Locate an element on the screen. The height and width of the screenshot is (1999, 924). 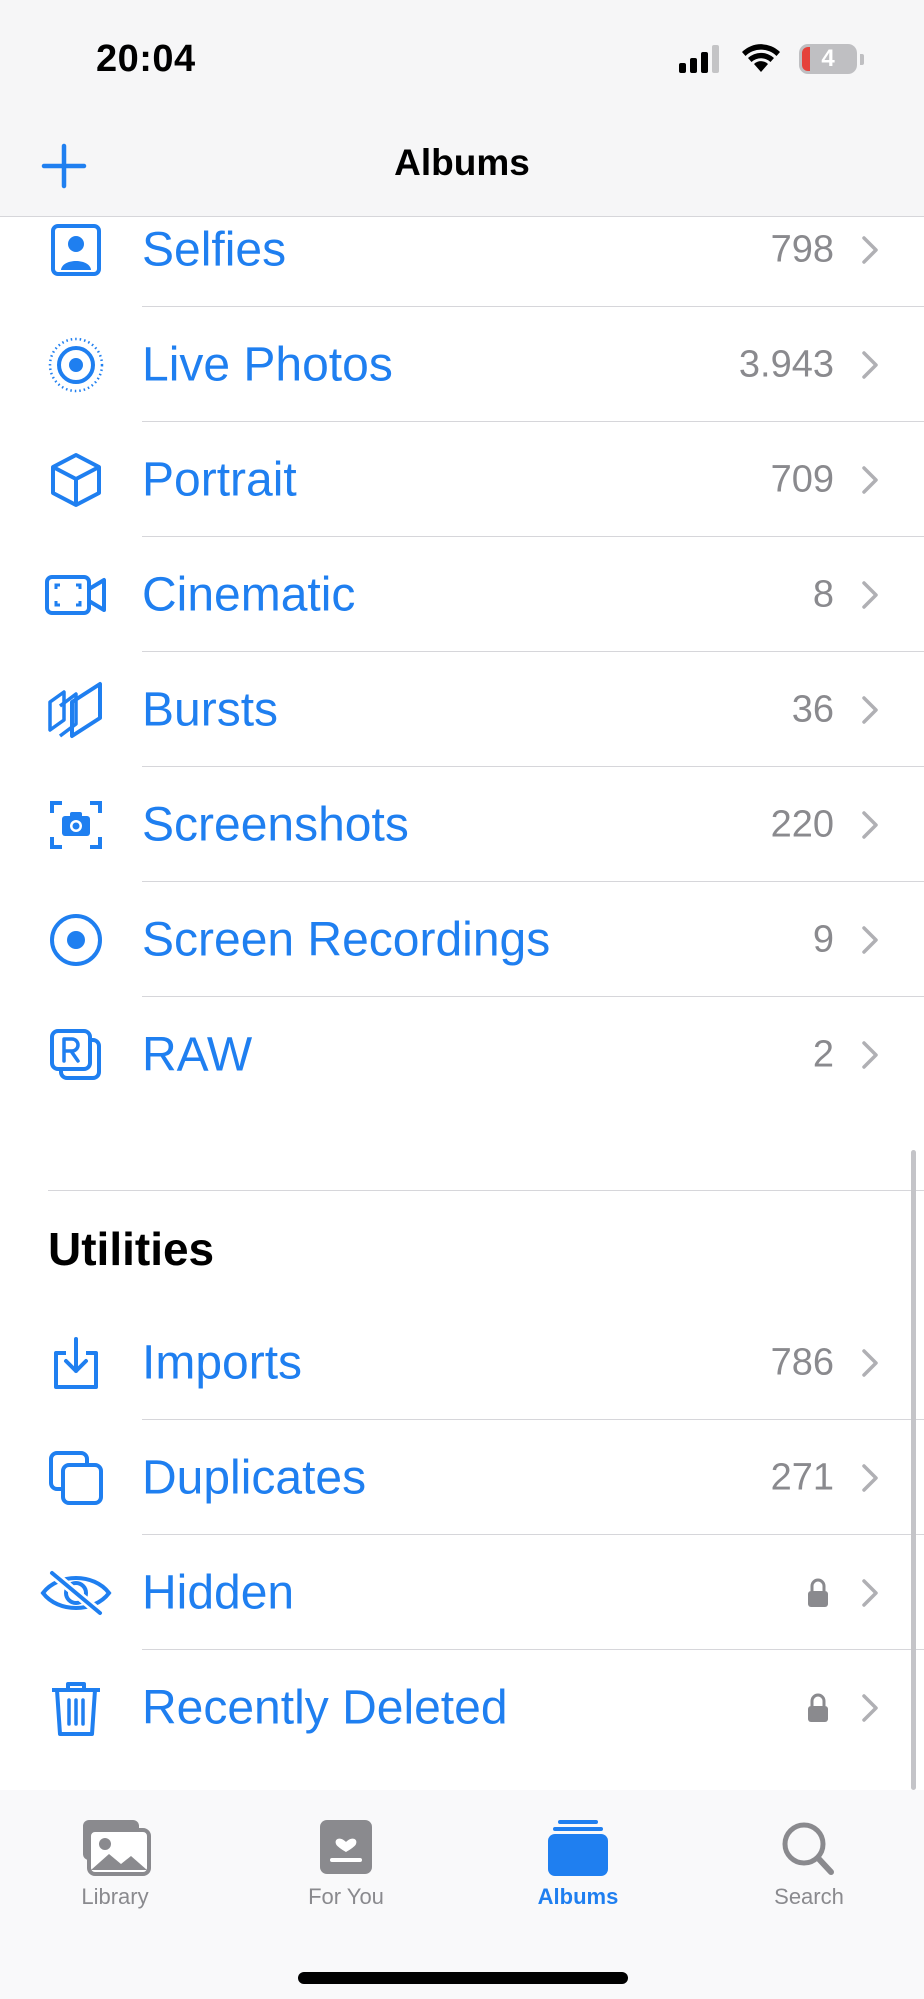
tab-library: Library is located at coordinates (115, 1864).